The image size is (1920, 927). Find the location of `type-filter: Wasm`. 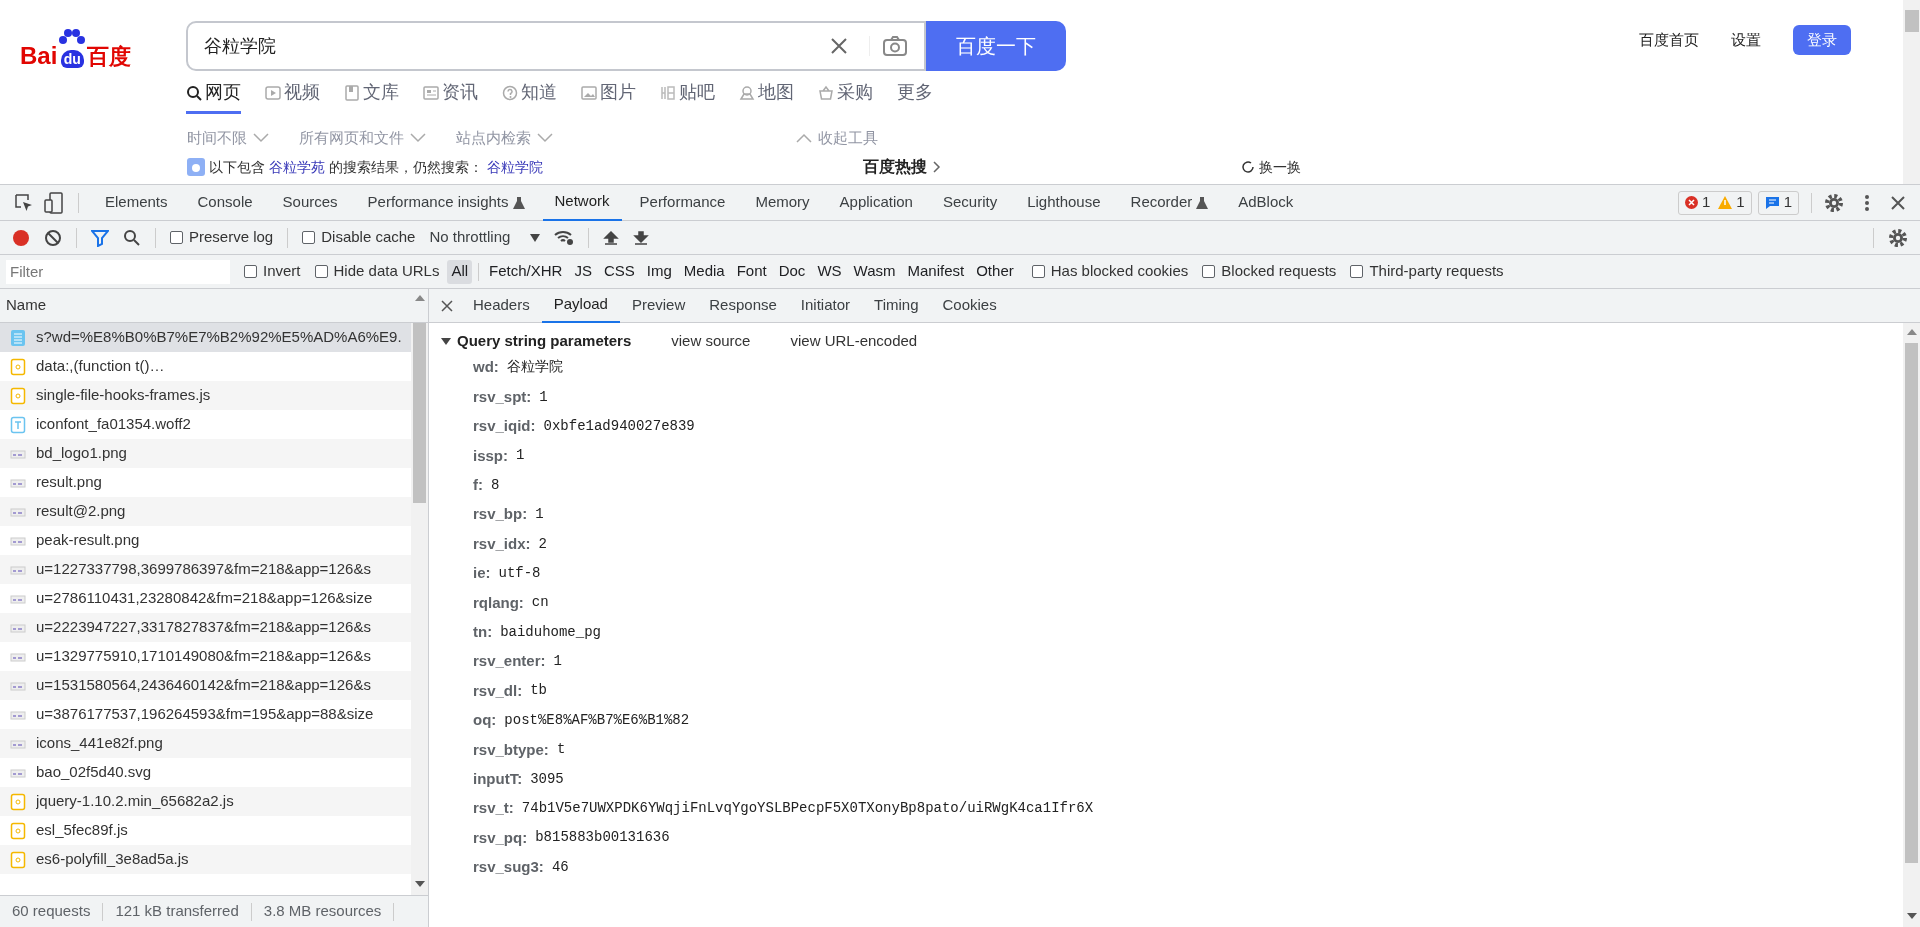

type-filter: Wasm is located at coordinates (874, 271).